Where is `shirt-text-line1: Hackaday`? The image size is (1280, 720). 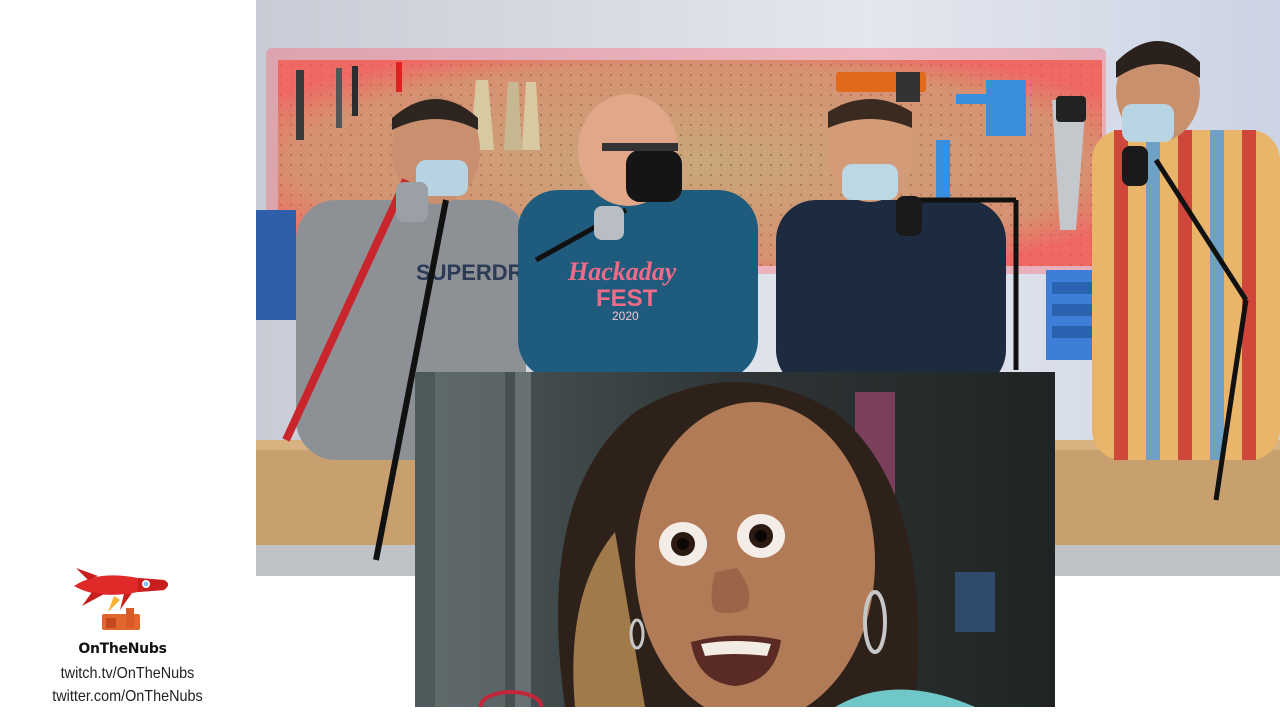
shirt-text-line1: Hackaday is located at coordinates (622, 271).